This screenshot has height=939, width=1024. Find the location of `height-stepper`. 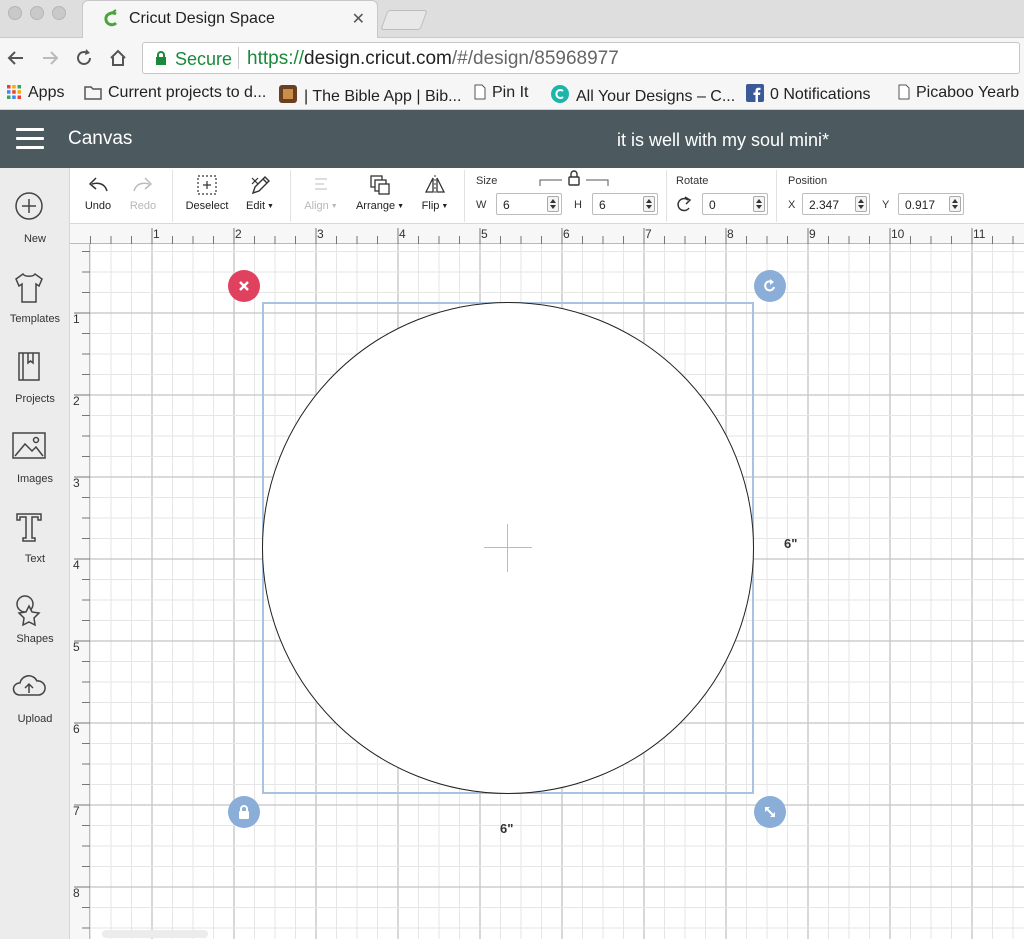

height-stepper is located at coordinates (649, 204).